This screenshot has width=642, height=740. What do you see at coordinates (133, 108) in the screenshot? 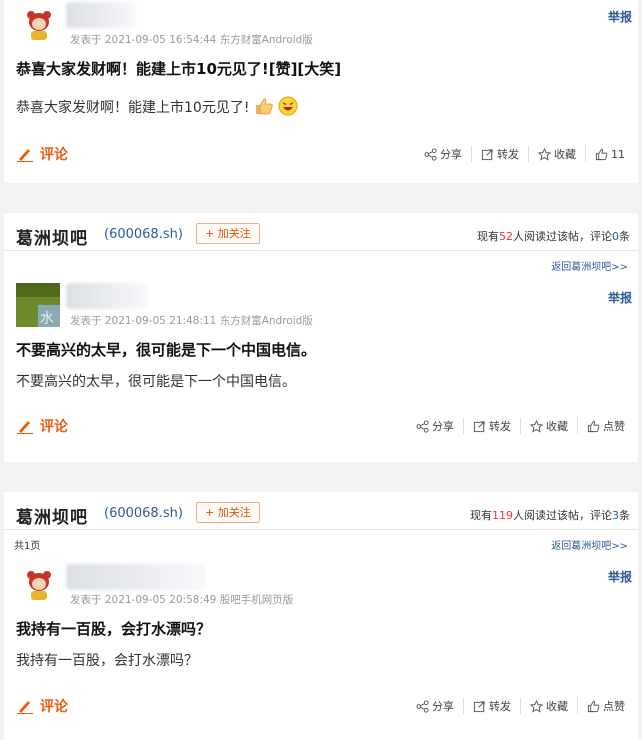
I see `post-body-text: 恭喜大家发财啊！能建上市10元见了!` at bounding box center [133, 108].